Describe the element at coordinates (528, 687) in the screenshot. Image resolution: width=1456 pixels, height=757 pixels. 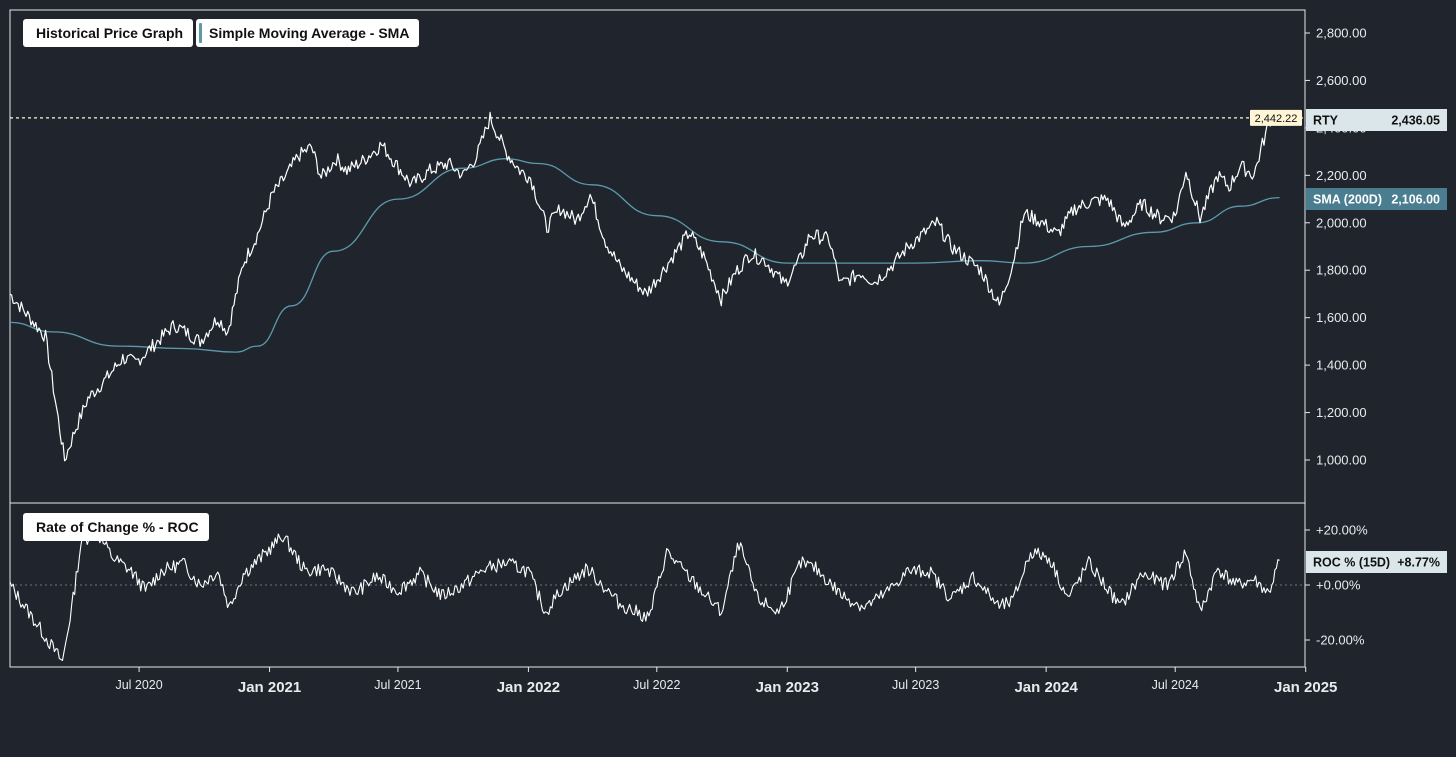
I see `x-axis-label: Jan 2022` at that location.